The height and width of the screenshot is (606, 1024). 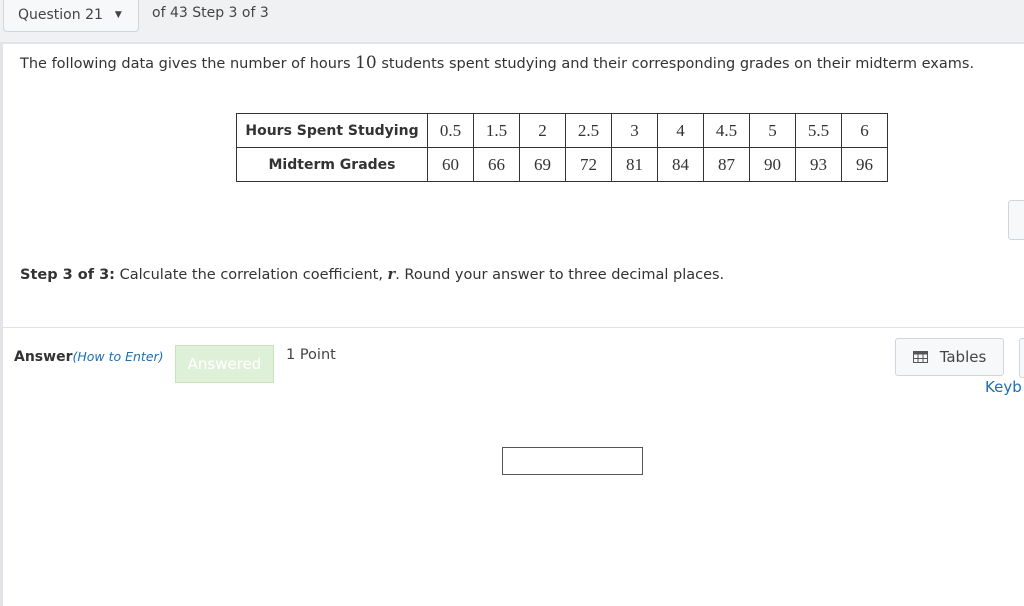 What do you see at coordinates (818, 164) in the screenshot?
I see `table-cell: 93` at bounding box center [818, 164].